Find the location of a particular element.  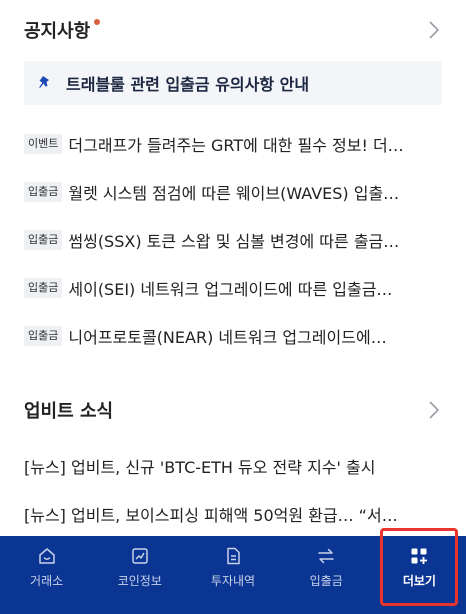

nav-label: 입출금 is located at coordinates (326, 581).